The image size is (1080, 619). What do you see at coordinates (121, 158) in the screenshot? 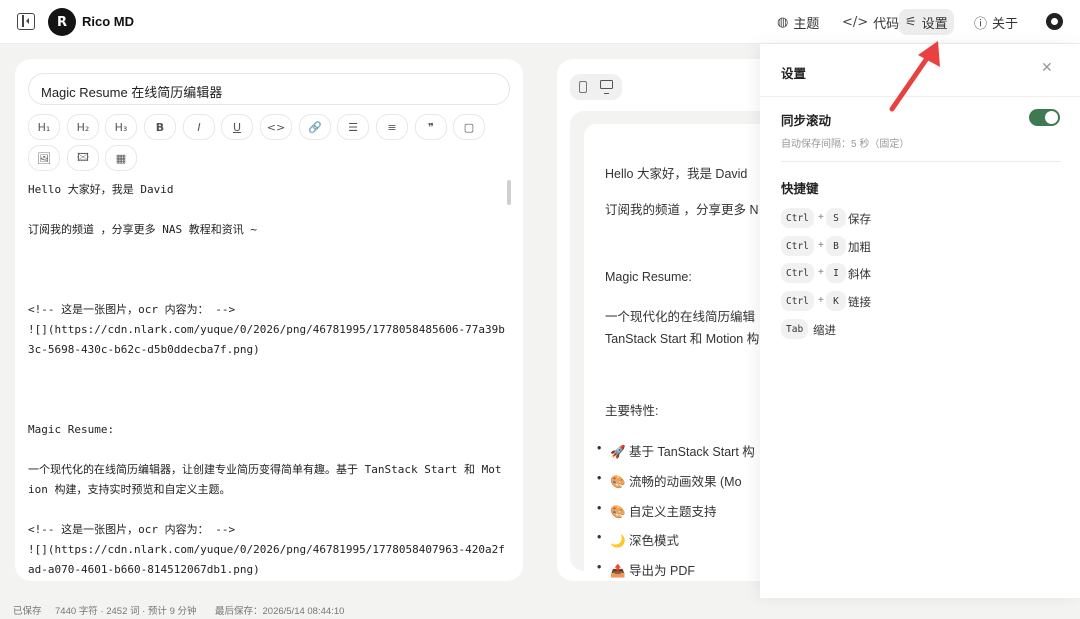
I see `table-button: ▦` at bounding box center [121, 158].